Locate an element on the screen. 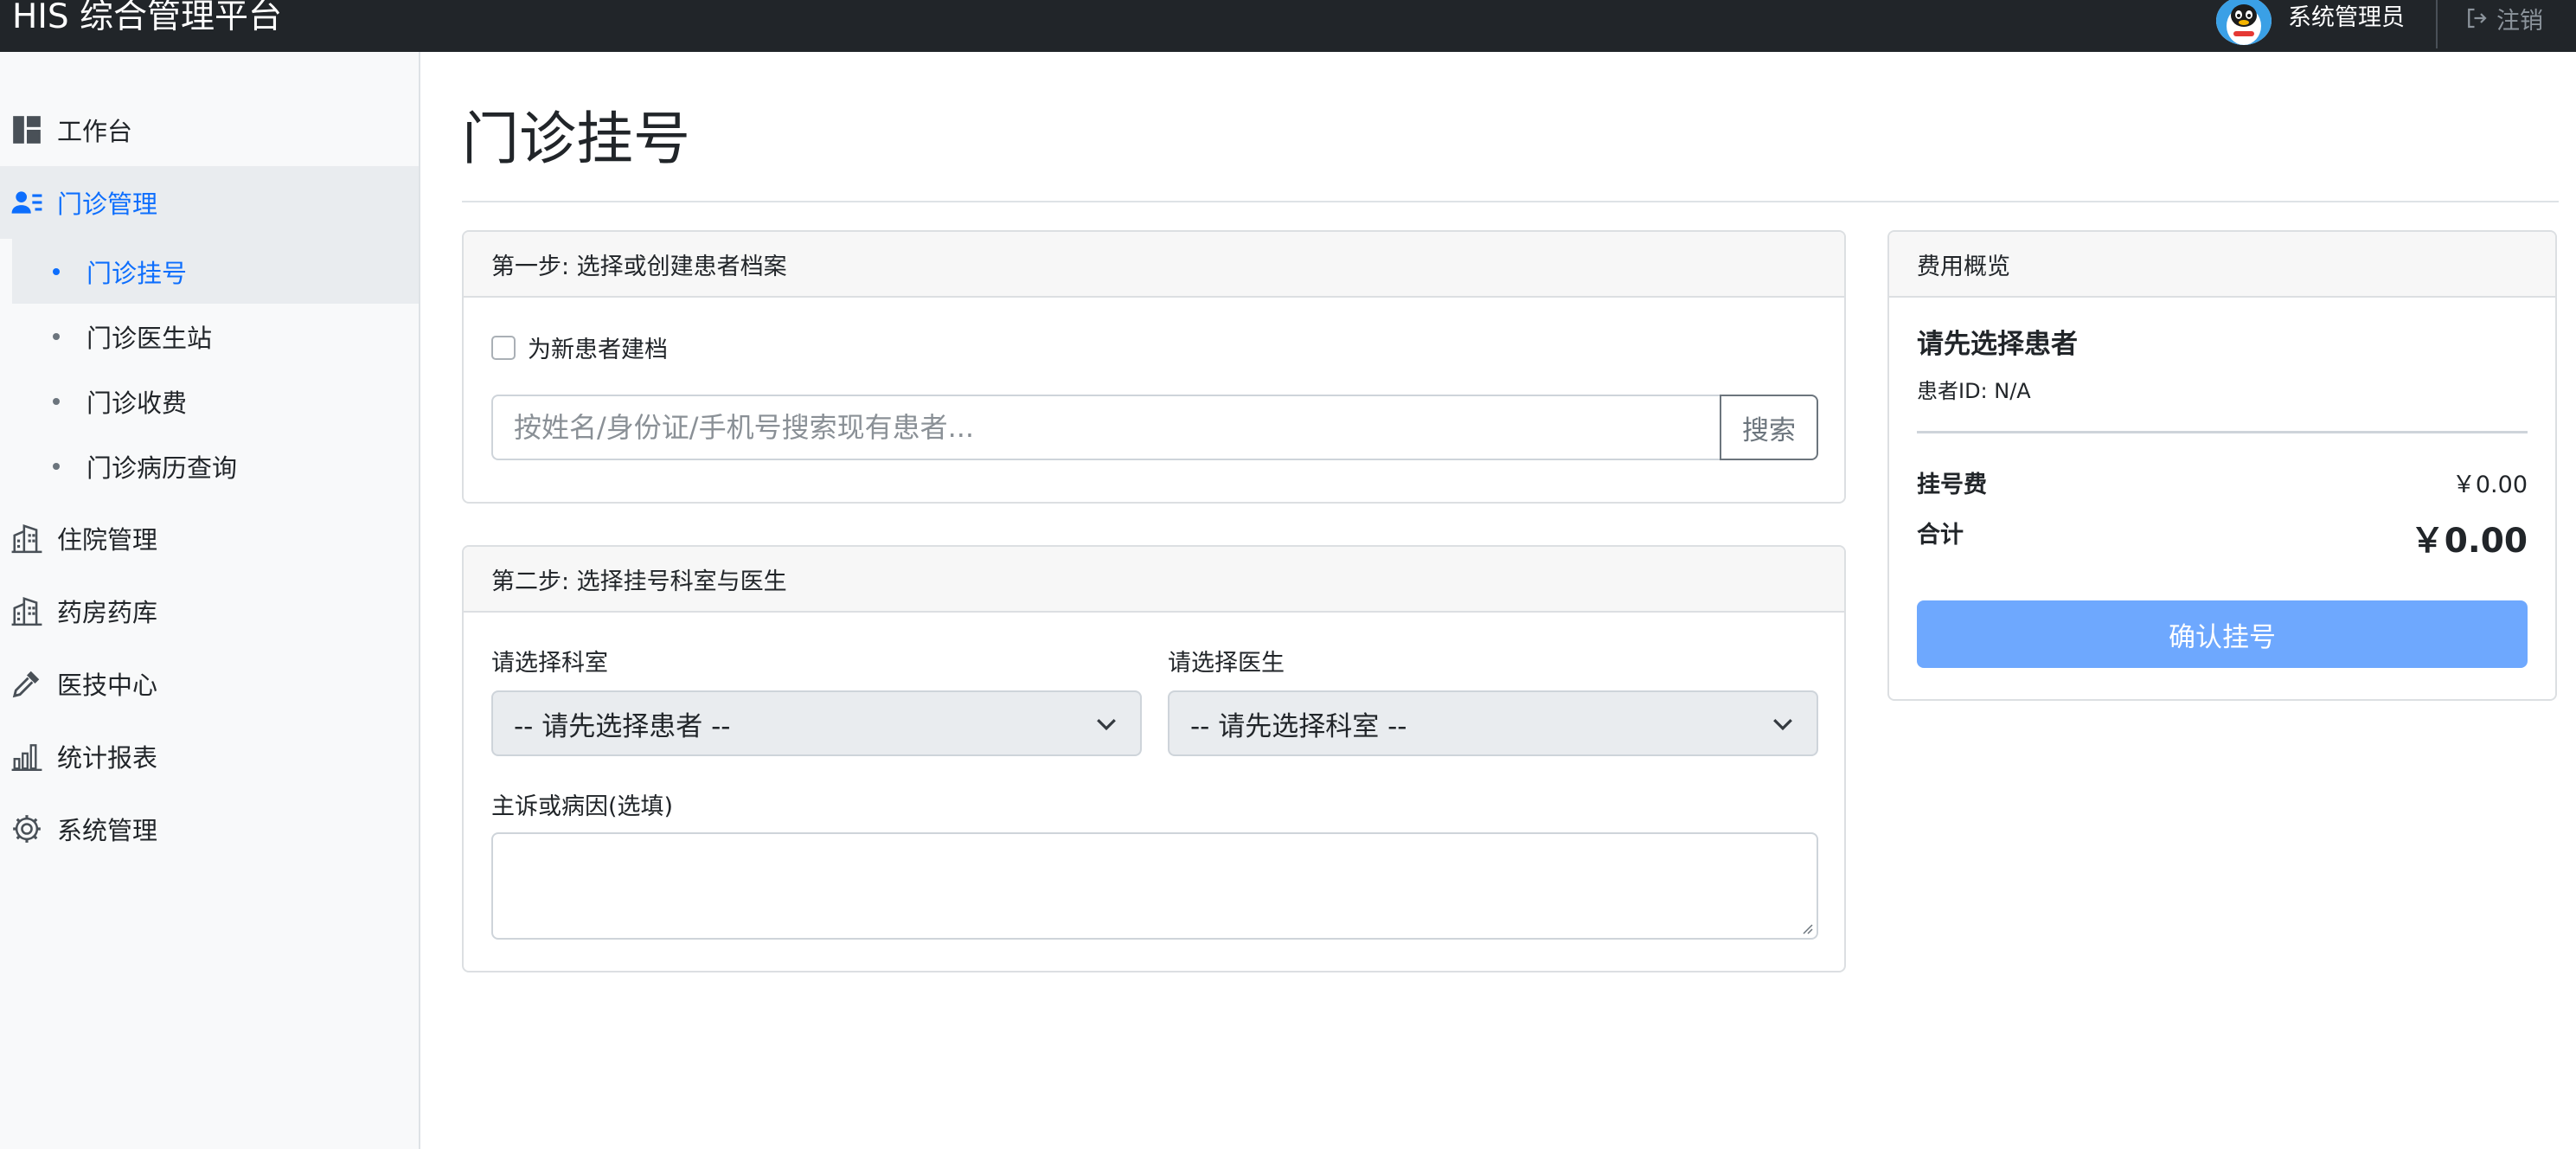 The height and width of the screenshot is (1149, 2576). department-select: -- 请先选择患者 -- is located at coordinates (816, 723).